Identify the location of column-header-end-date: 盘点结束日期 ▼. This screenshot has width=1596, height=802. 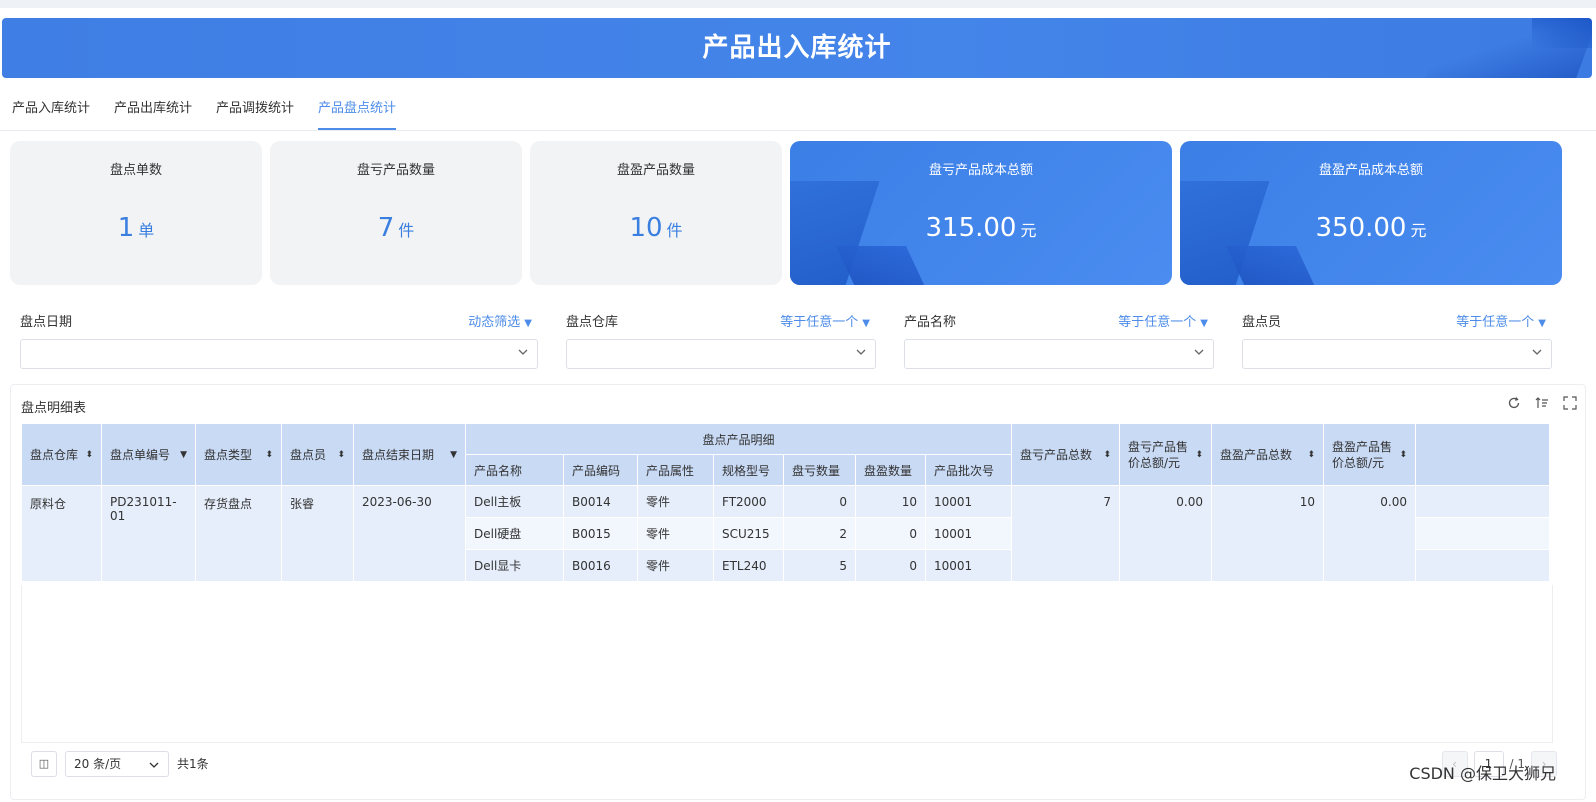
(409, 454).